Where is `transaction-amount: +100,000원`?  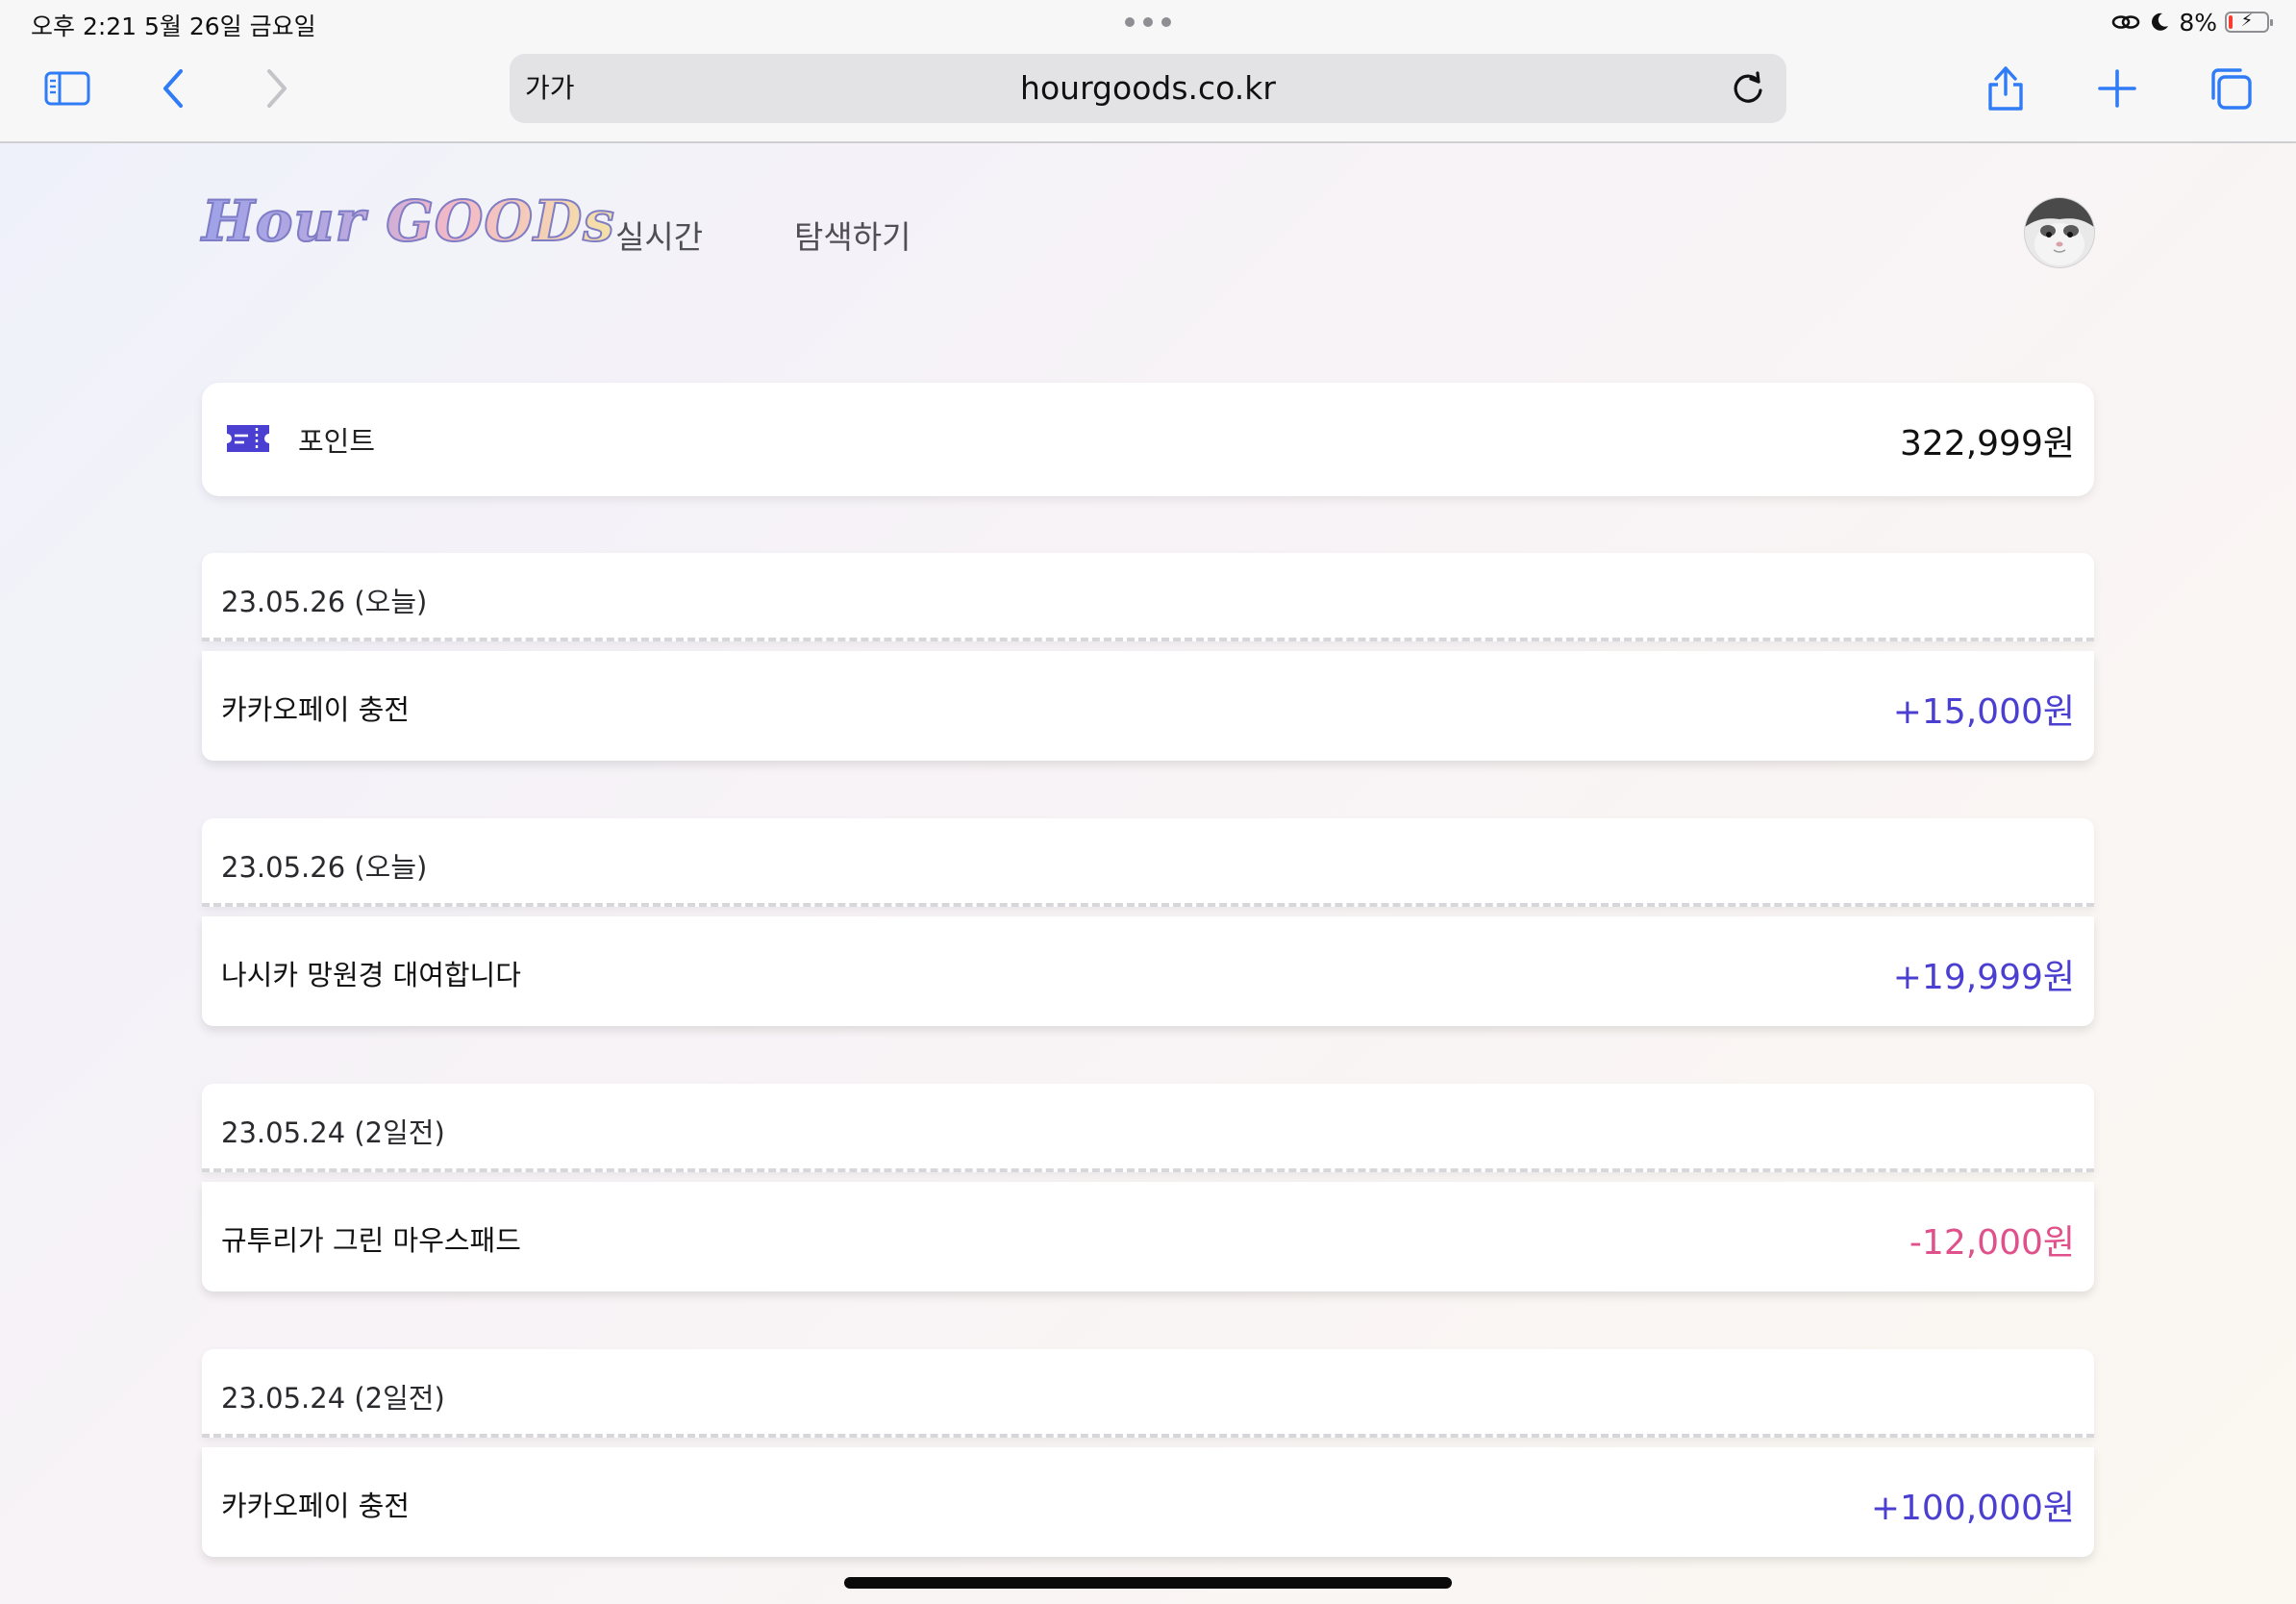 transaction-amount: +100,000원 is located at coordinates (1972, 1508).